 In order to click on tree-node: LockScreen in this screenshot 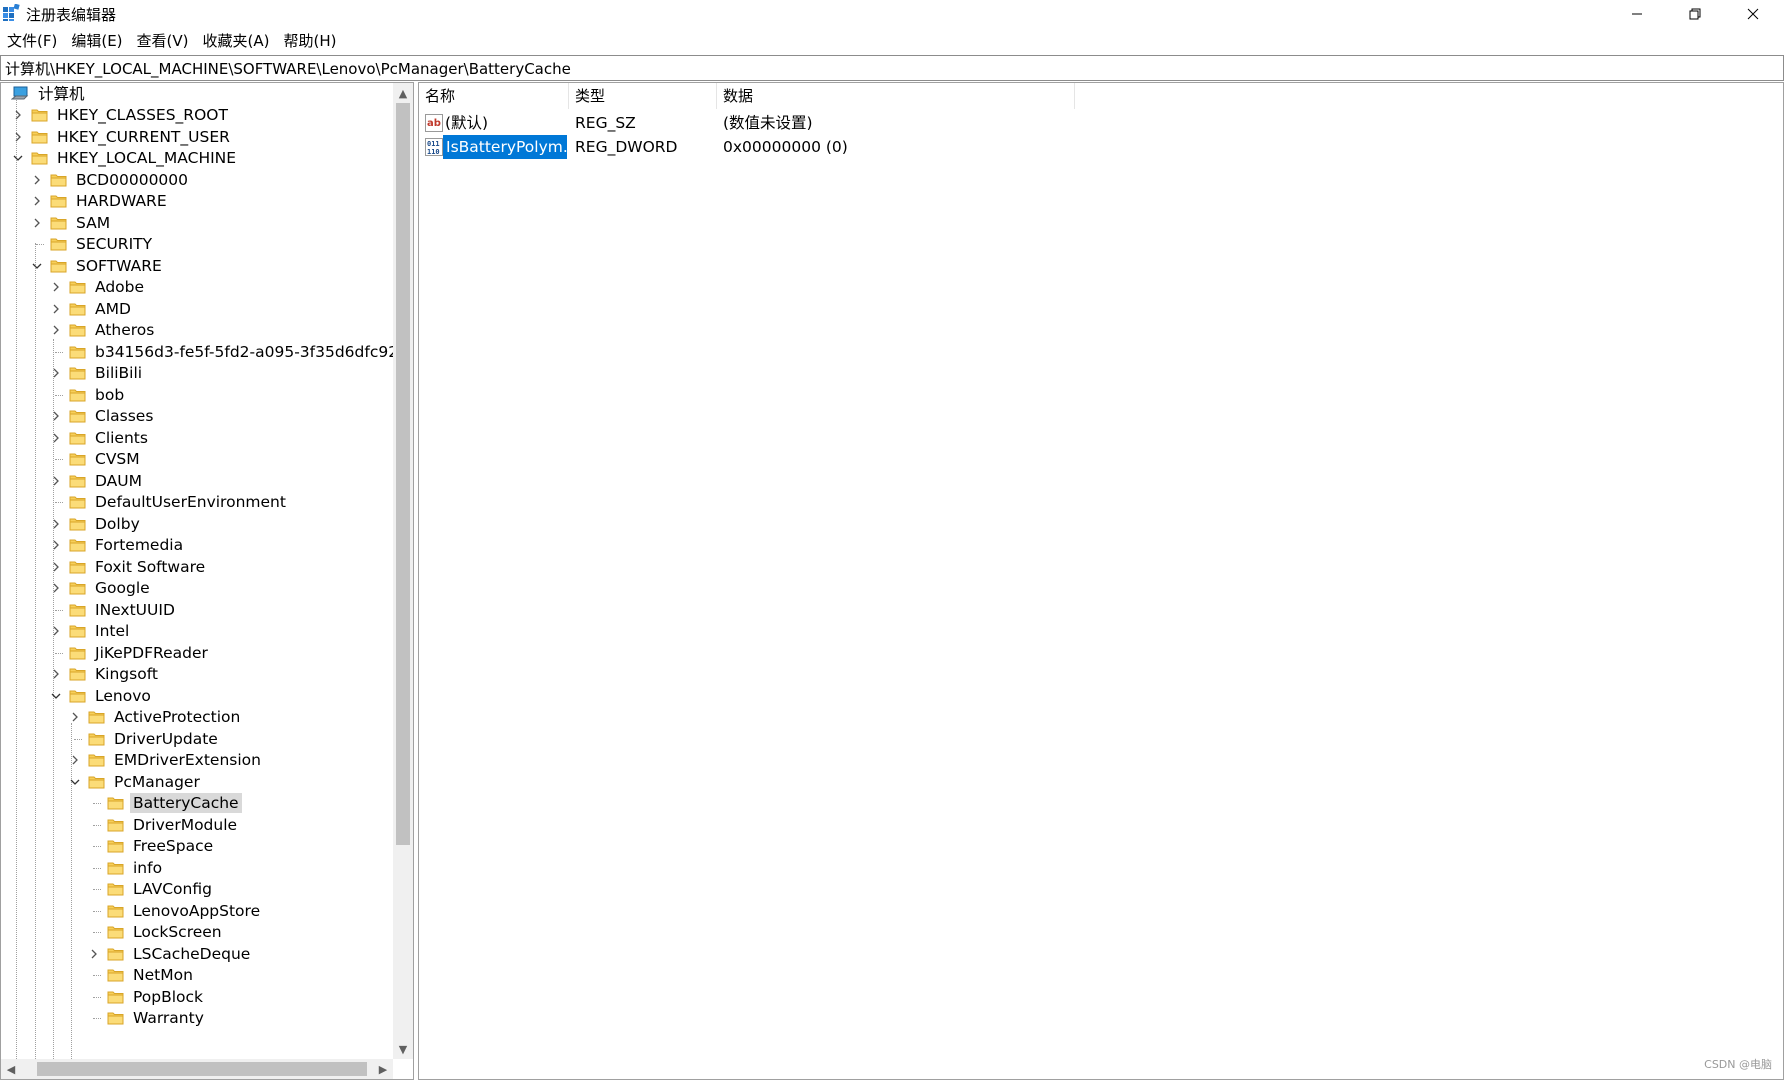, I will do `click(156, 932)`.